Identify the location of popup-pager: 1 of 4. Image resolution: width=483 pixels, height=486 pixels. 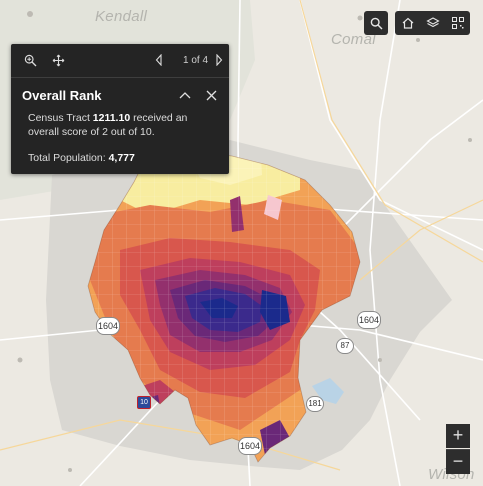
(196, 60).